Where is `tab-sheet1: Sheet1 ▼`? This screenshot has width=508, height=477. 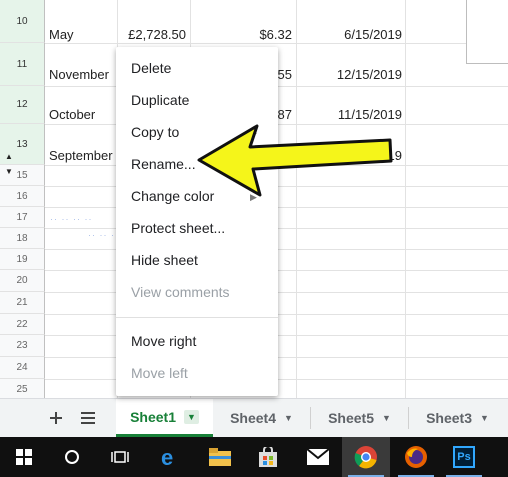
tab-sheet1: Sheet1 ▼ is located at coordinates (164, 418).